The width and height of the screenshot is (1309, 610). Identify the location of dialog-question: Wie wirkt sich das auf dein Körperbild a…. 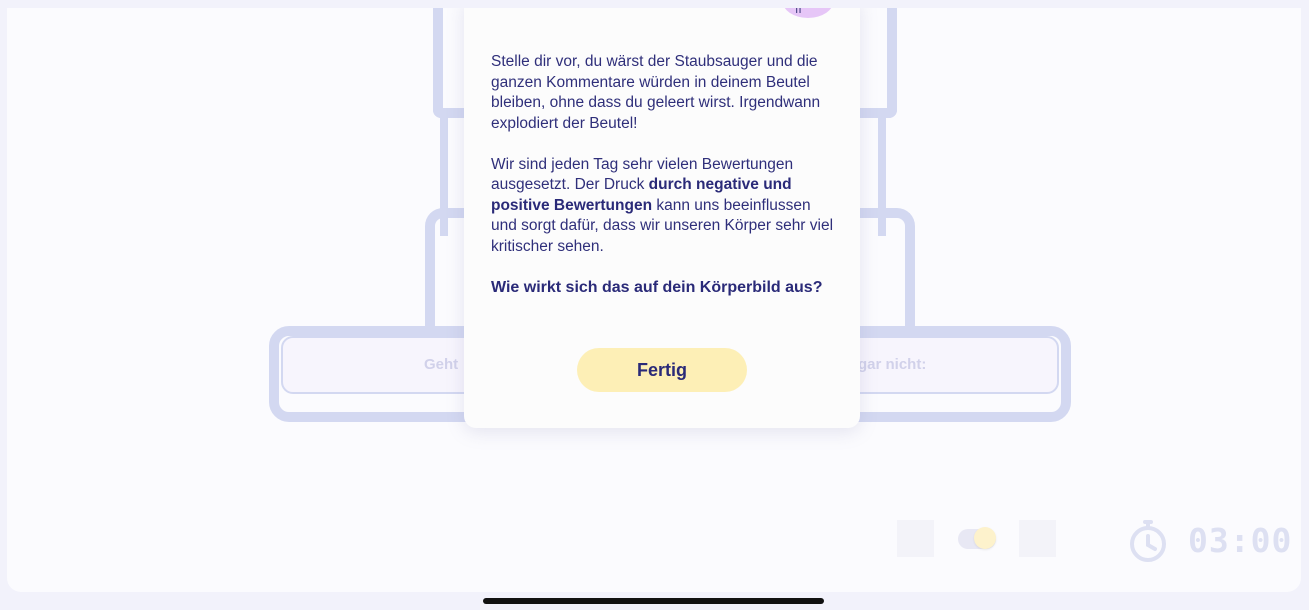
(657, 287).